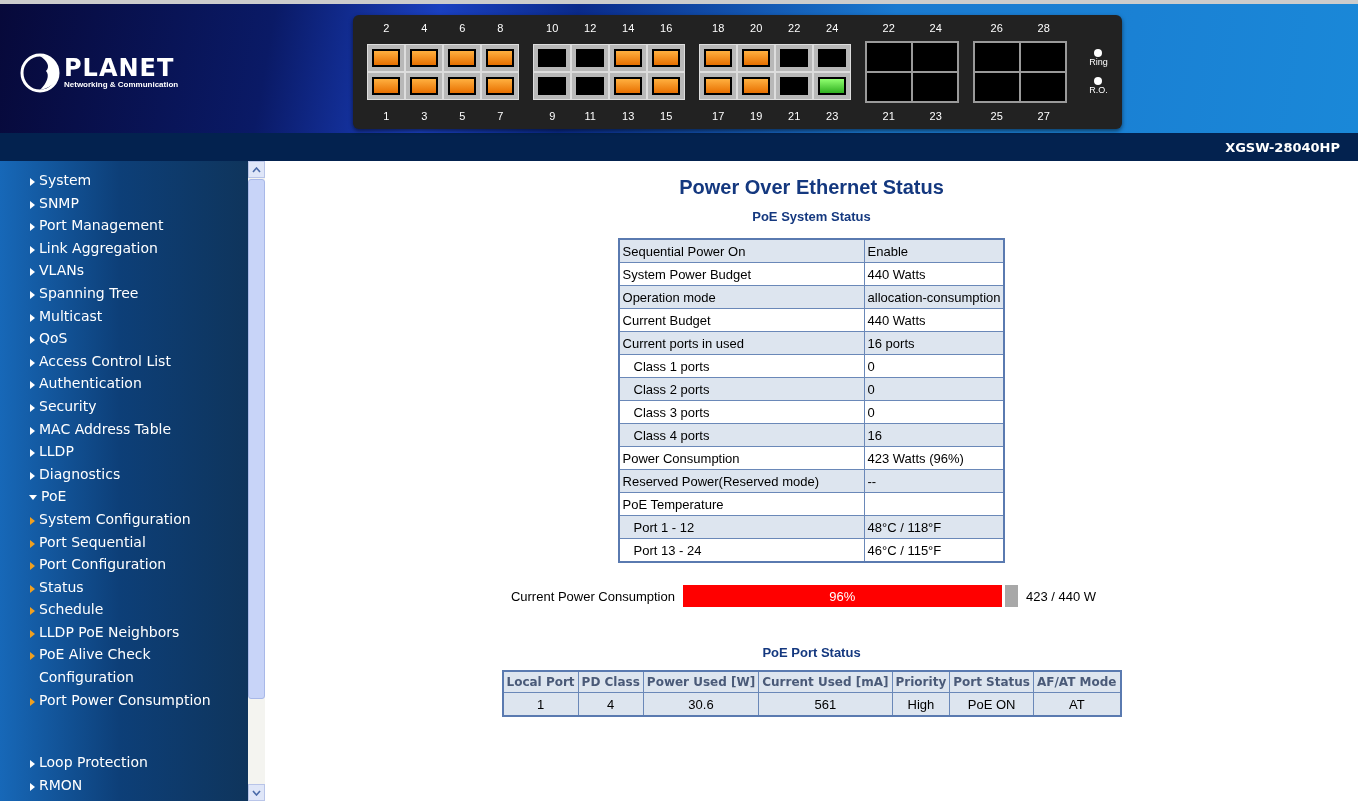  Describe the element at coordinates (996, 116) in the screenshot. I see `port-number: 25` at that location.